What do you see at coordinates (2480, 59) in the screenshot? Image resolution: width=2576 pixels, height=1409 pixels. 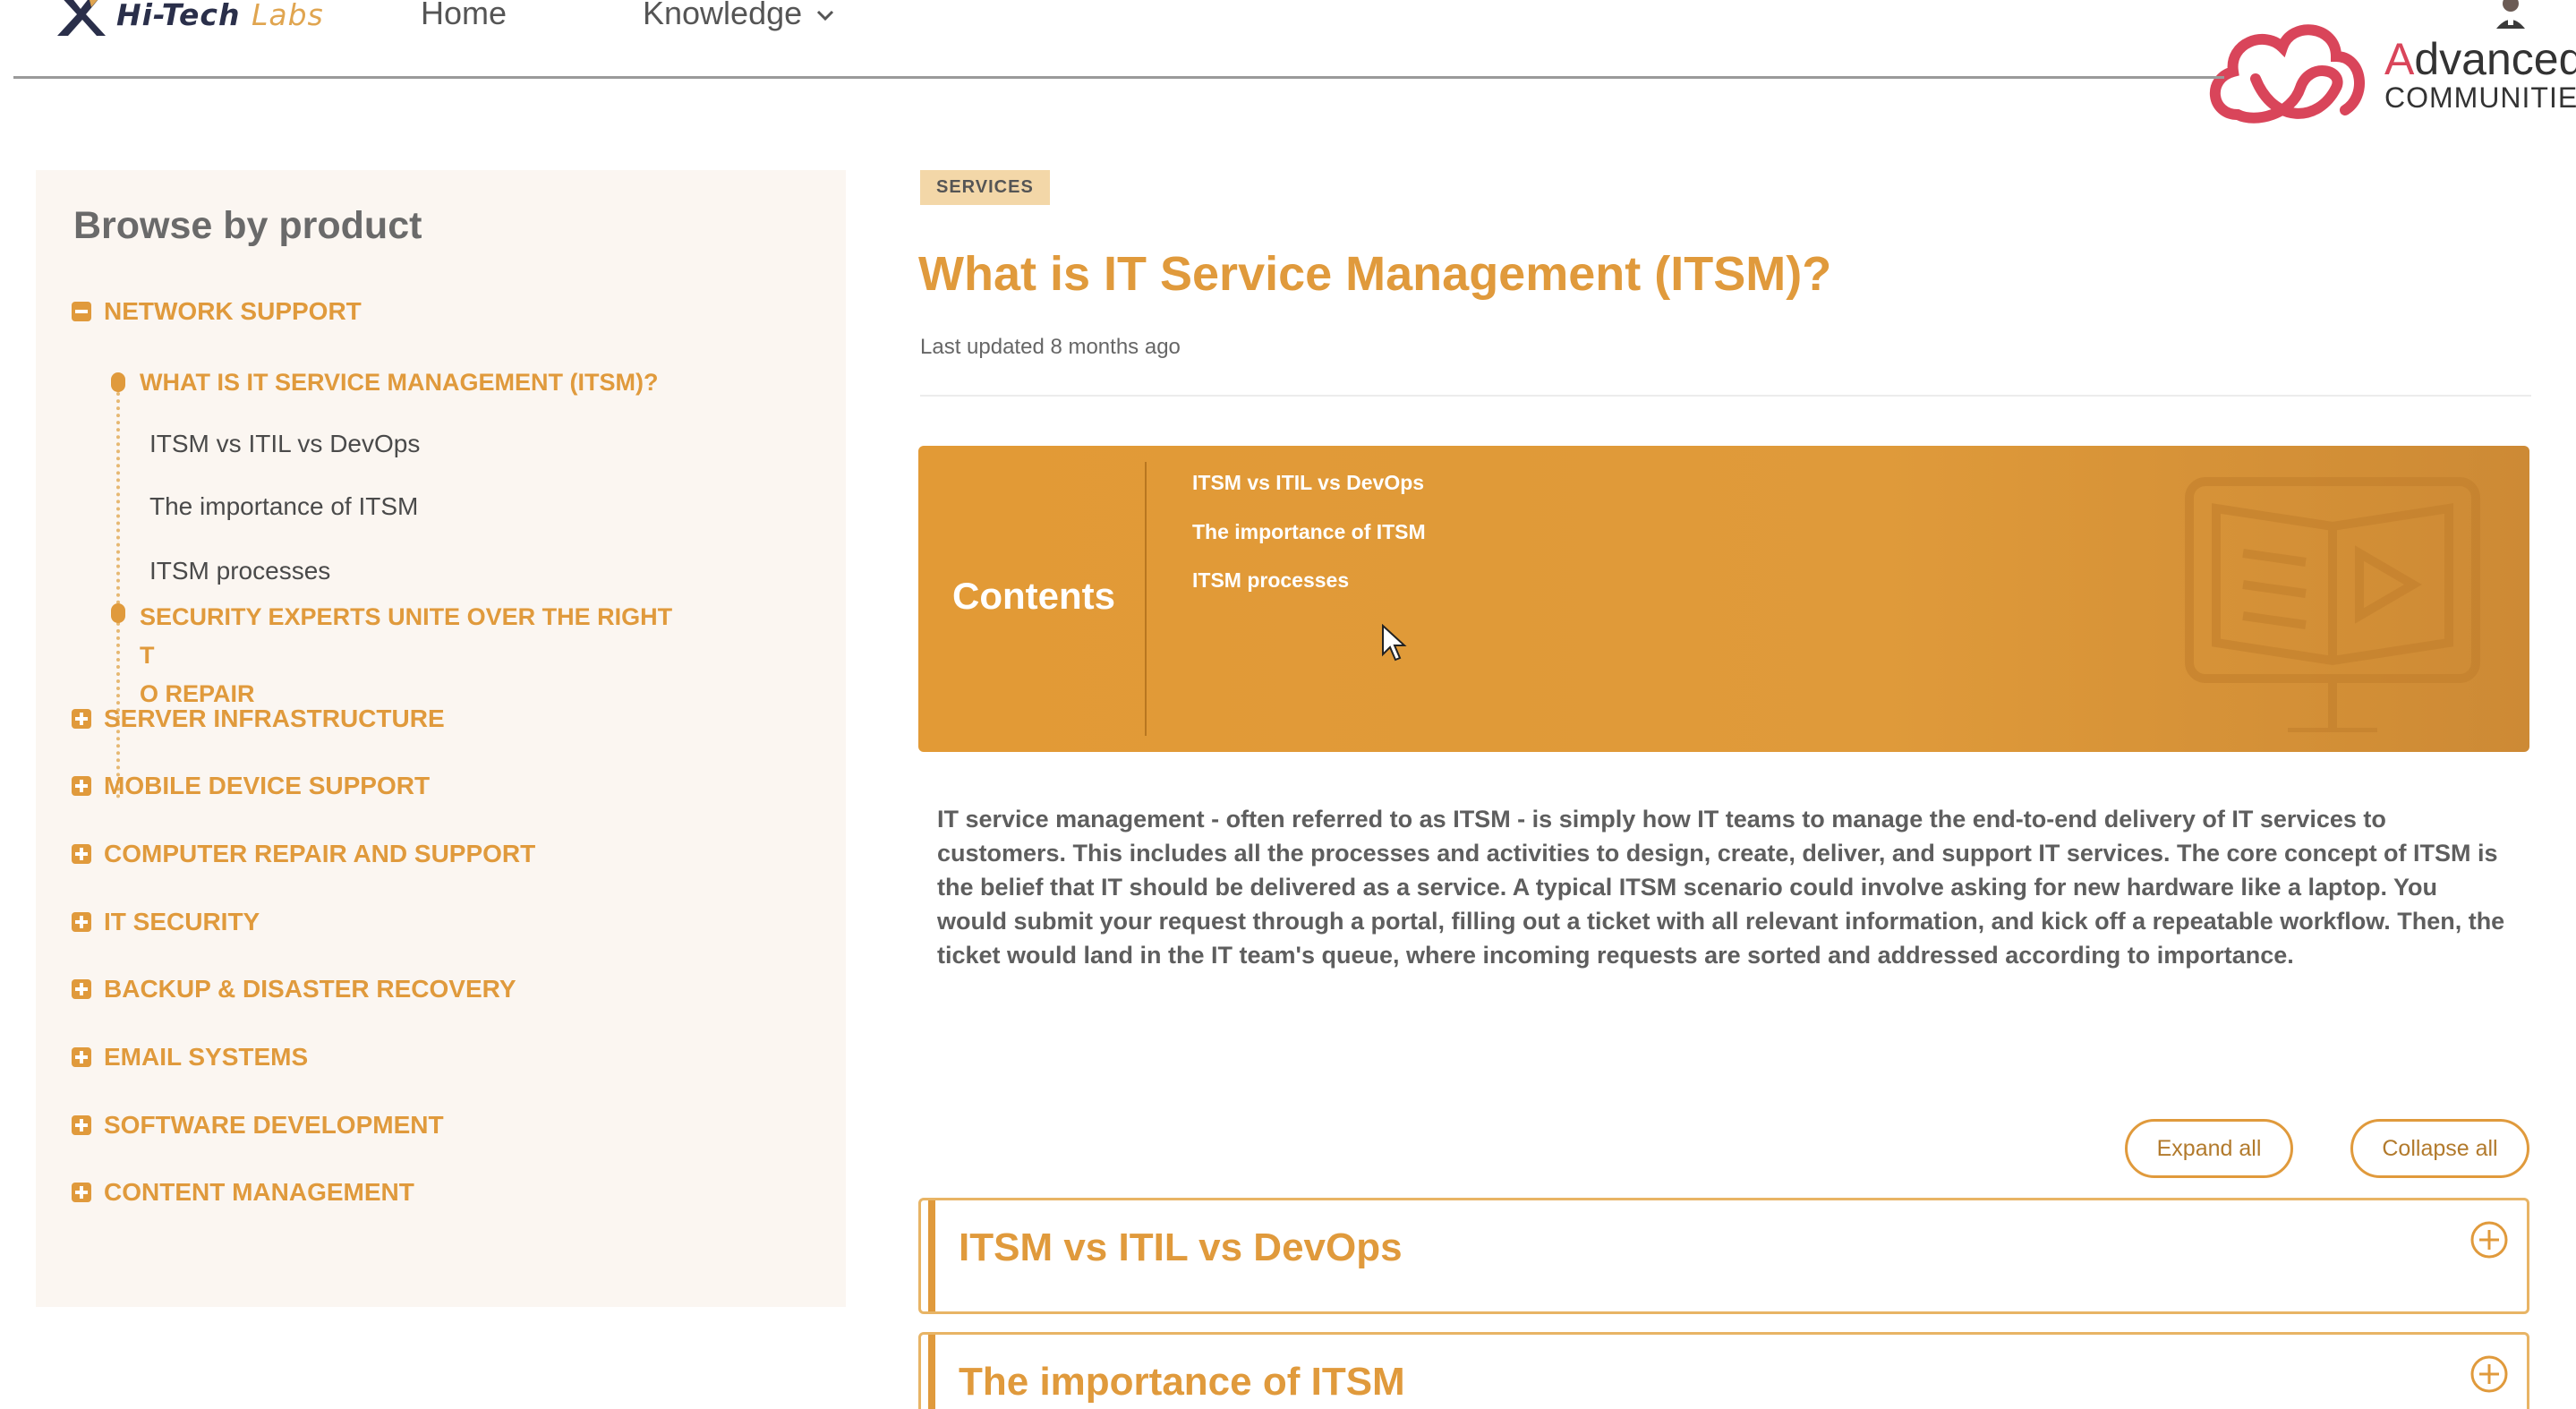 I see `brand-name-line1: Advanced` at bounding box center [2480, 59].